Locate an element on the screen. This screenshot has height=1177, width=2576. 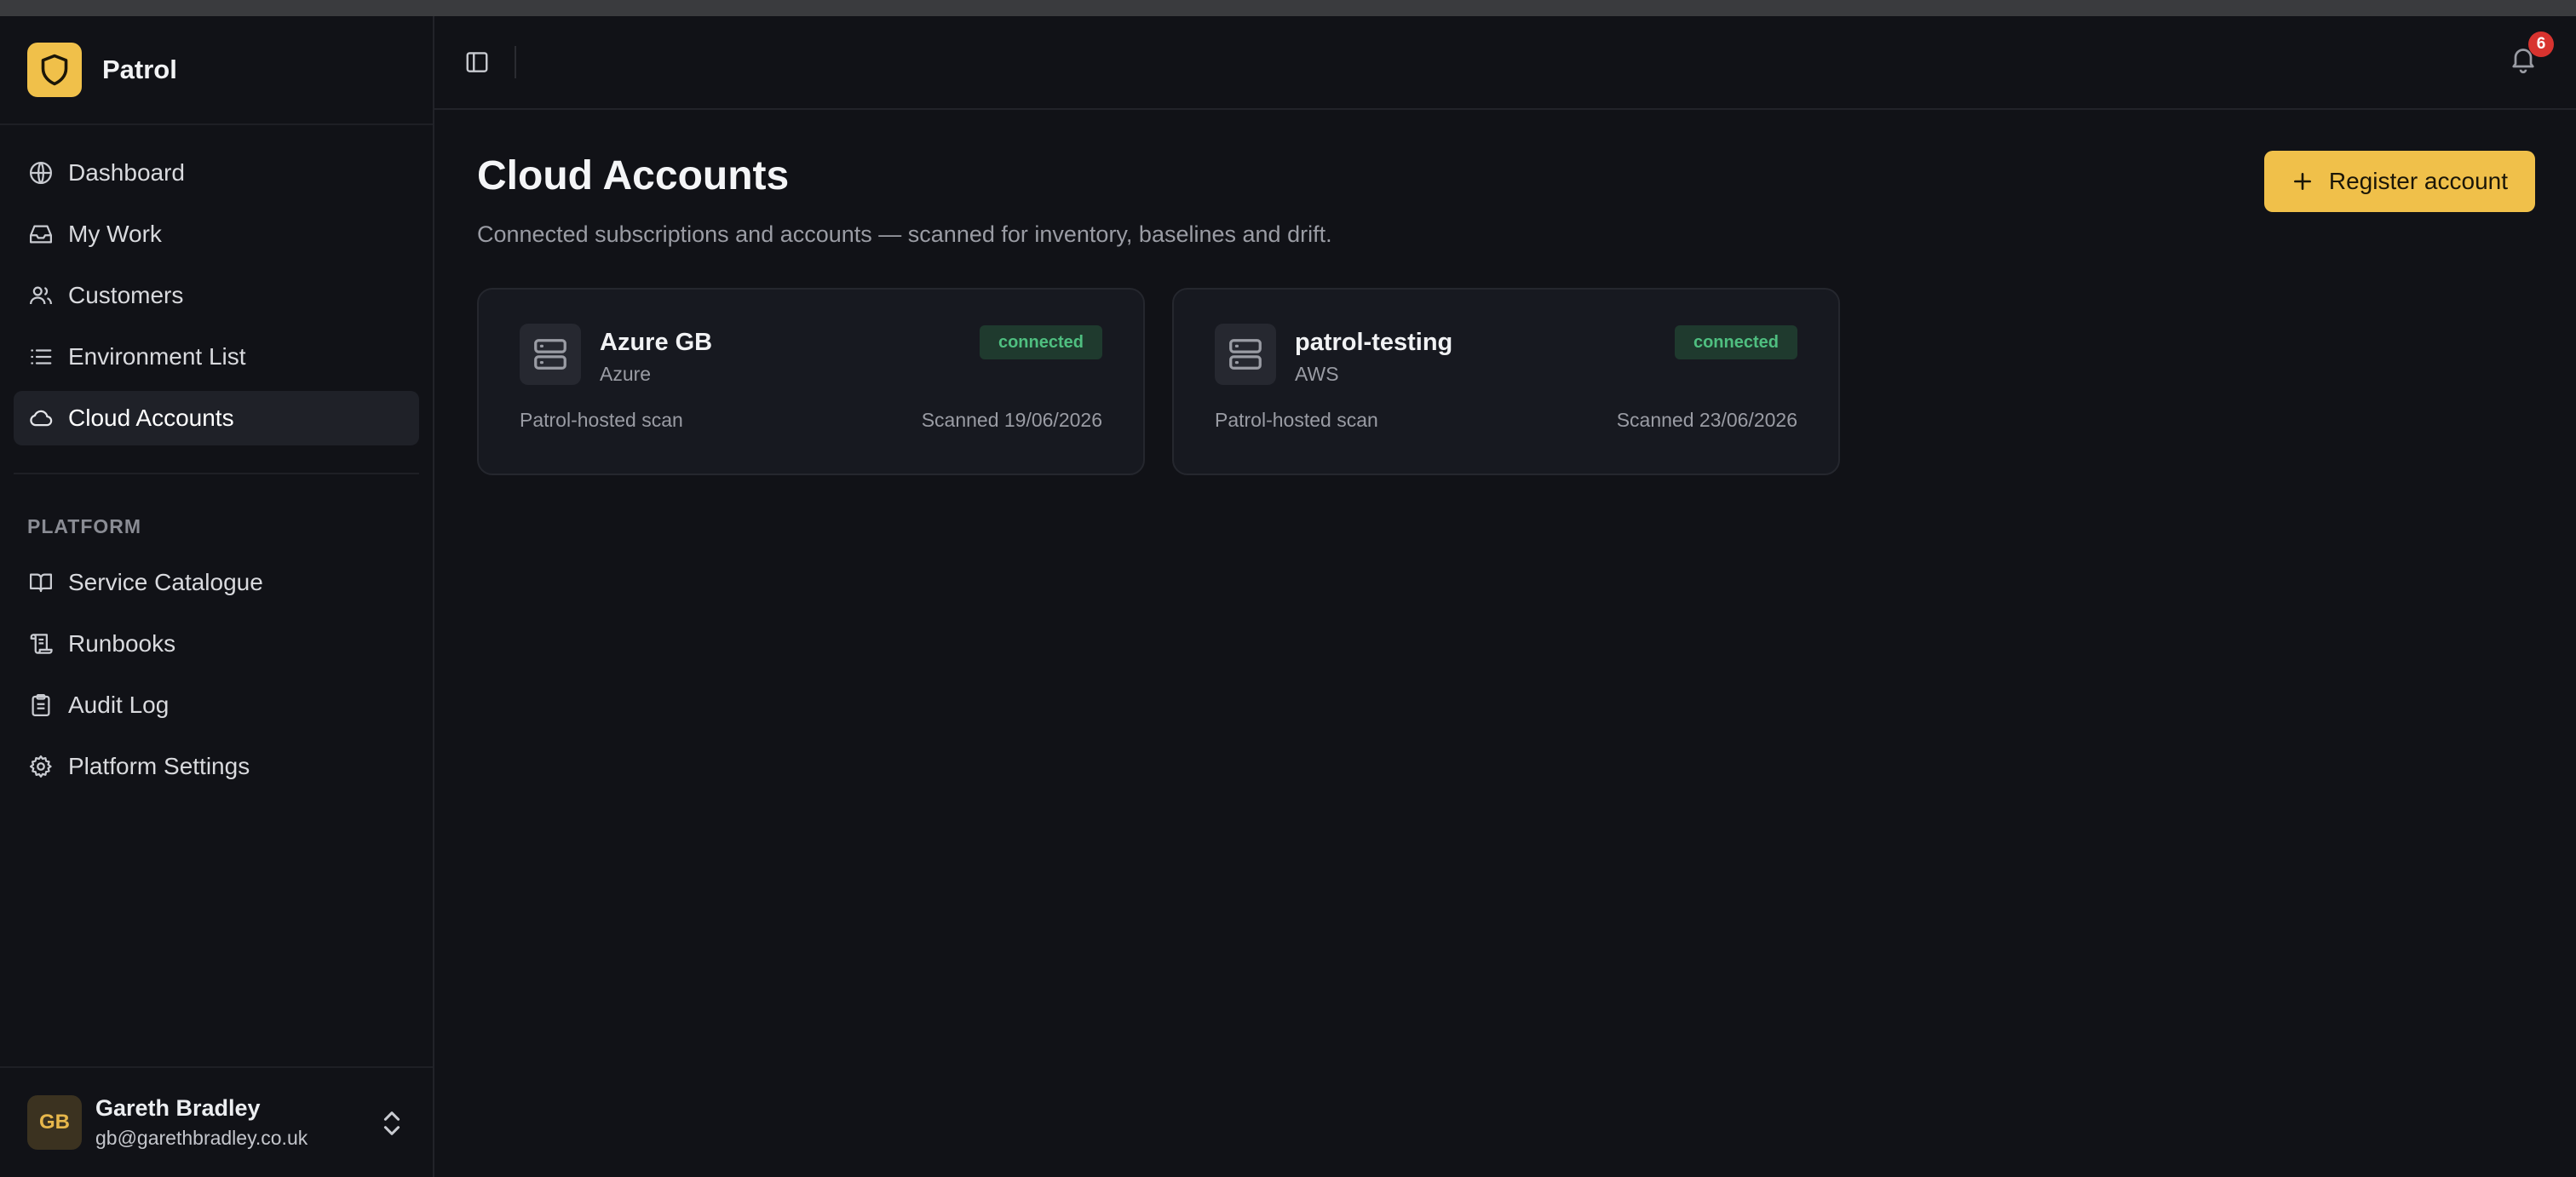
account-name: patrol-testing is located at coordinates (1374, 342).